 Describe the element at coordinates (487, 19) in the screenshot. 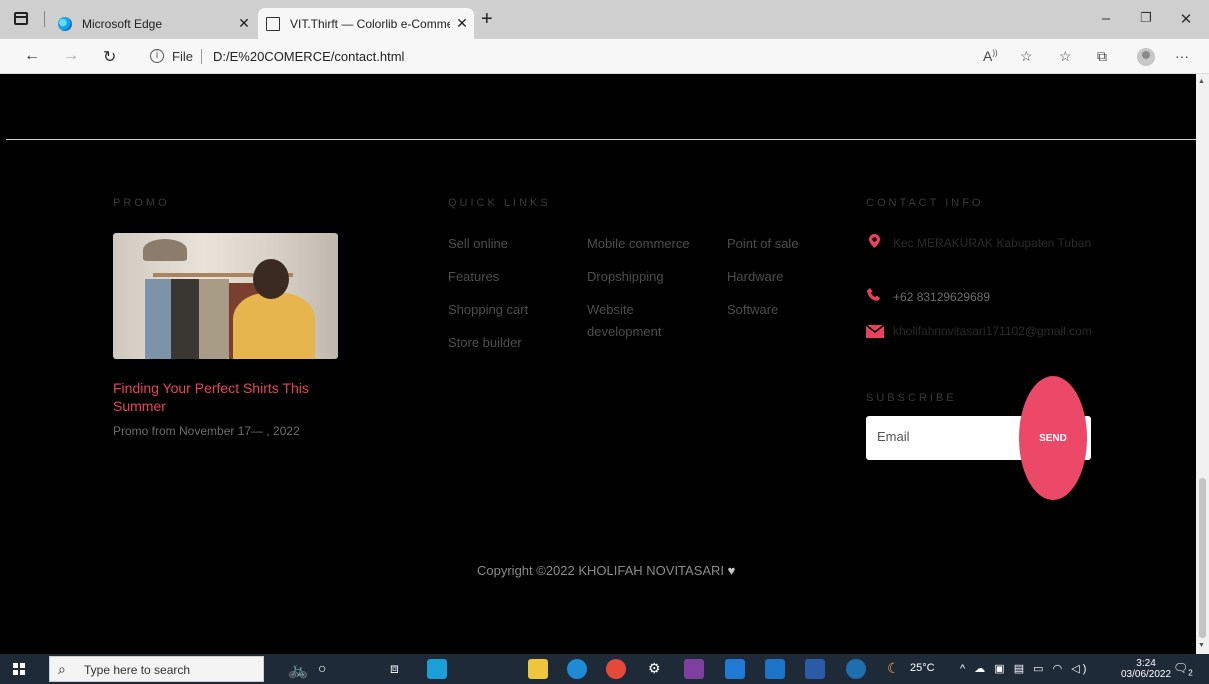

I see `new-tab-icon: +` at that location.